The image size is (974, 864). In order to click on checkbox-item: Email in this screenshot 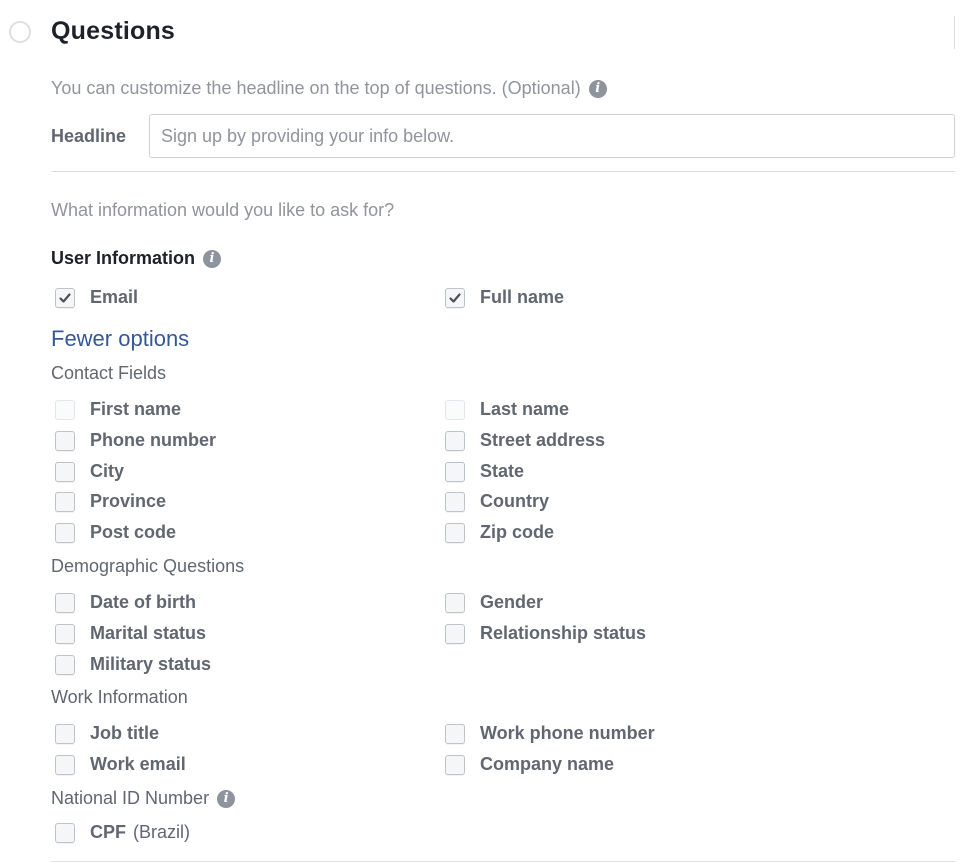, I will do `click(98, 297)`.